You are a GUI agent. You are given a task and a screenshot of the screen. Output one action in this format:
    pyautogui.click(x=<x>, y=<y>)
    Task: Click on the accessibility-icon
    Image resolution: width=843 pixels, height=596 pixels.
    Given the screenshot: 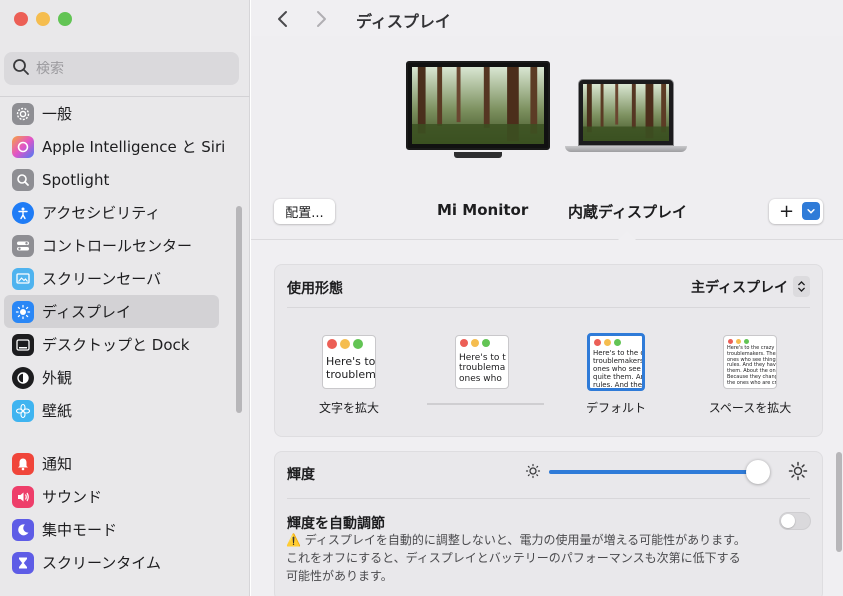 What is the action you would take?
    pyautogui.click(x=23, y=212)
    